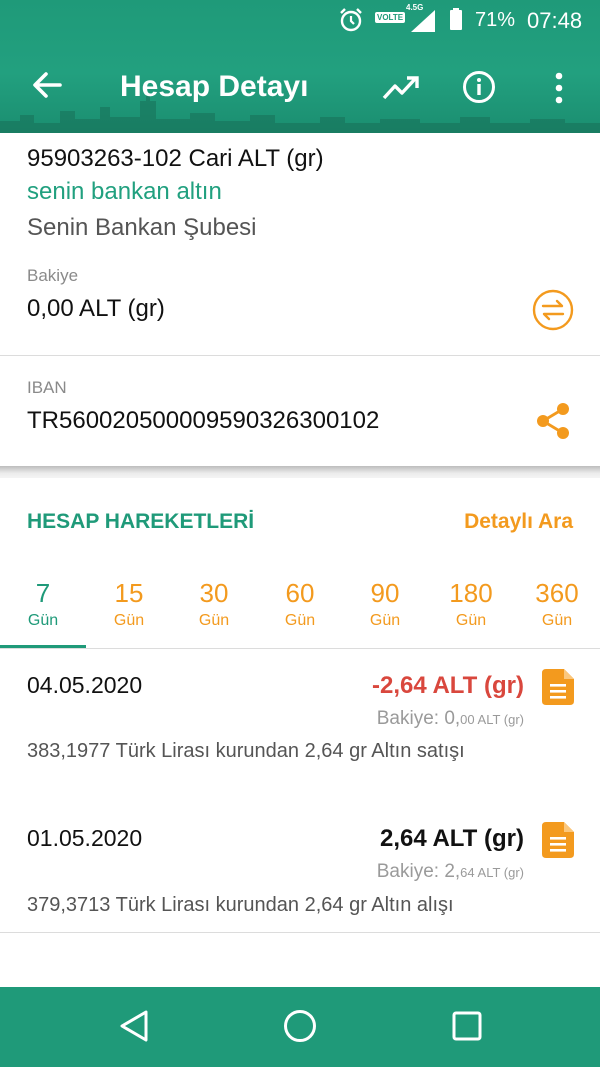  What do you see at coordinates (351, 20) in the screenshot?
I see `alarm-icon` at bounding box center [351, 20].